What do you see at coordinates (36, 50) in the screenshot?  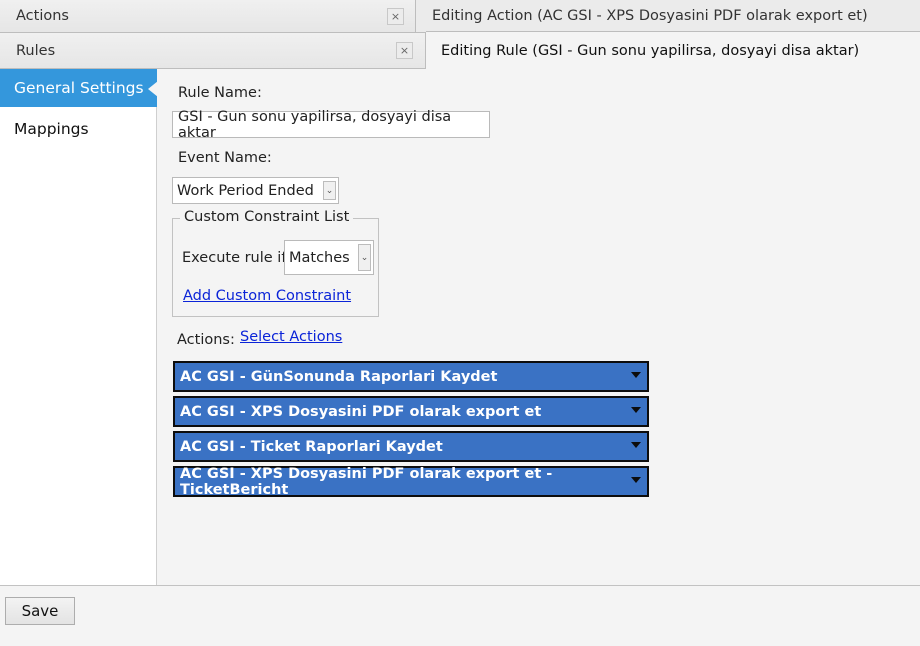 I see `tab-label: Rules` at bounding box center [36, 50].